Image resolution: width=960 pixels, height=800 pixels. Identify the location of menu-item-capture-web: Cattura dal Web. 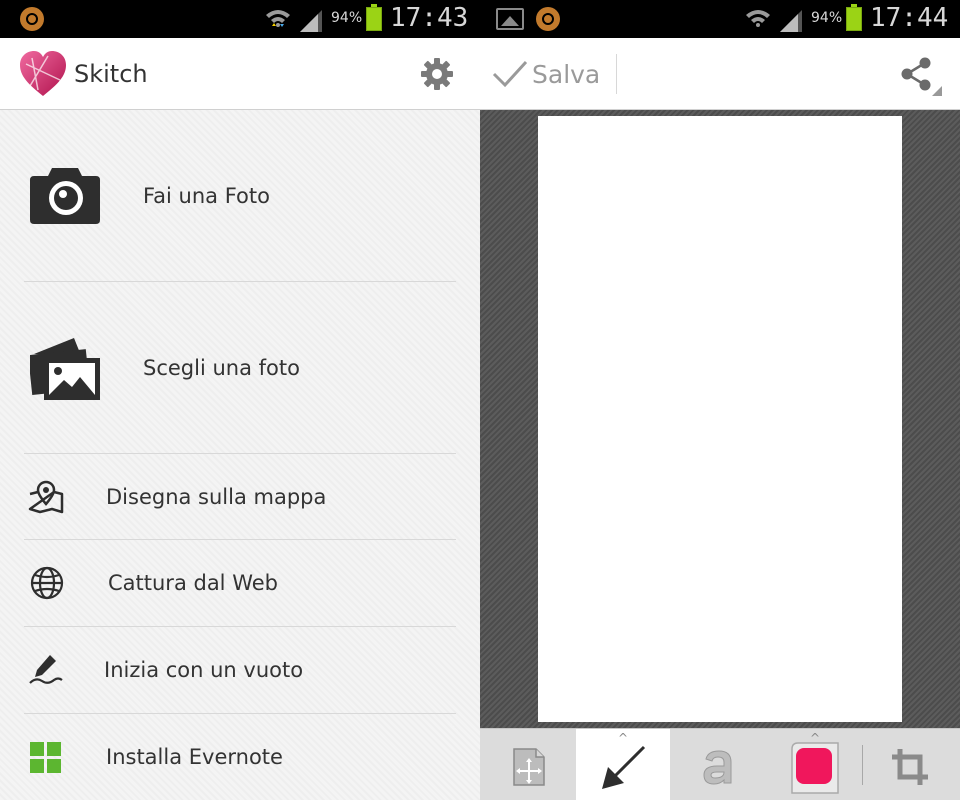
(240, 583).